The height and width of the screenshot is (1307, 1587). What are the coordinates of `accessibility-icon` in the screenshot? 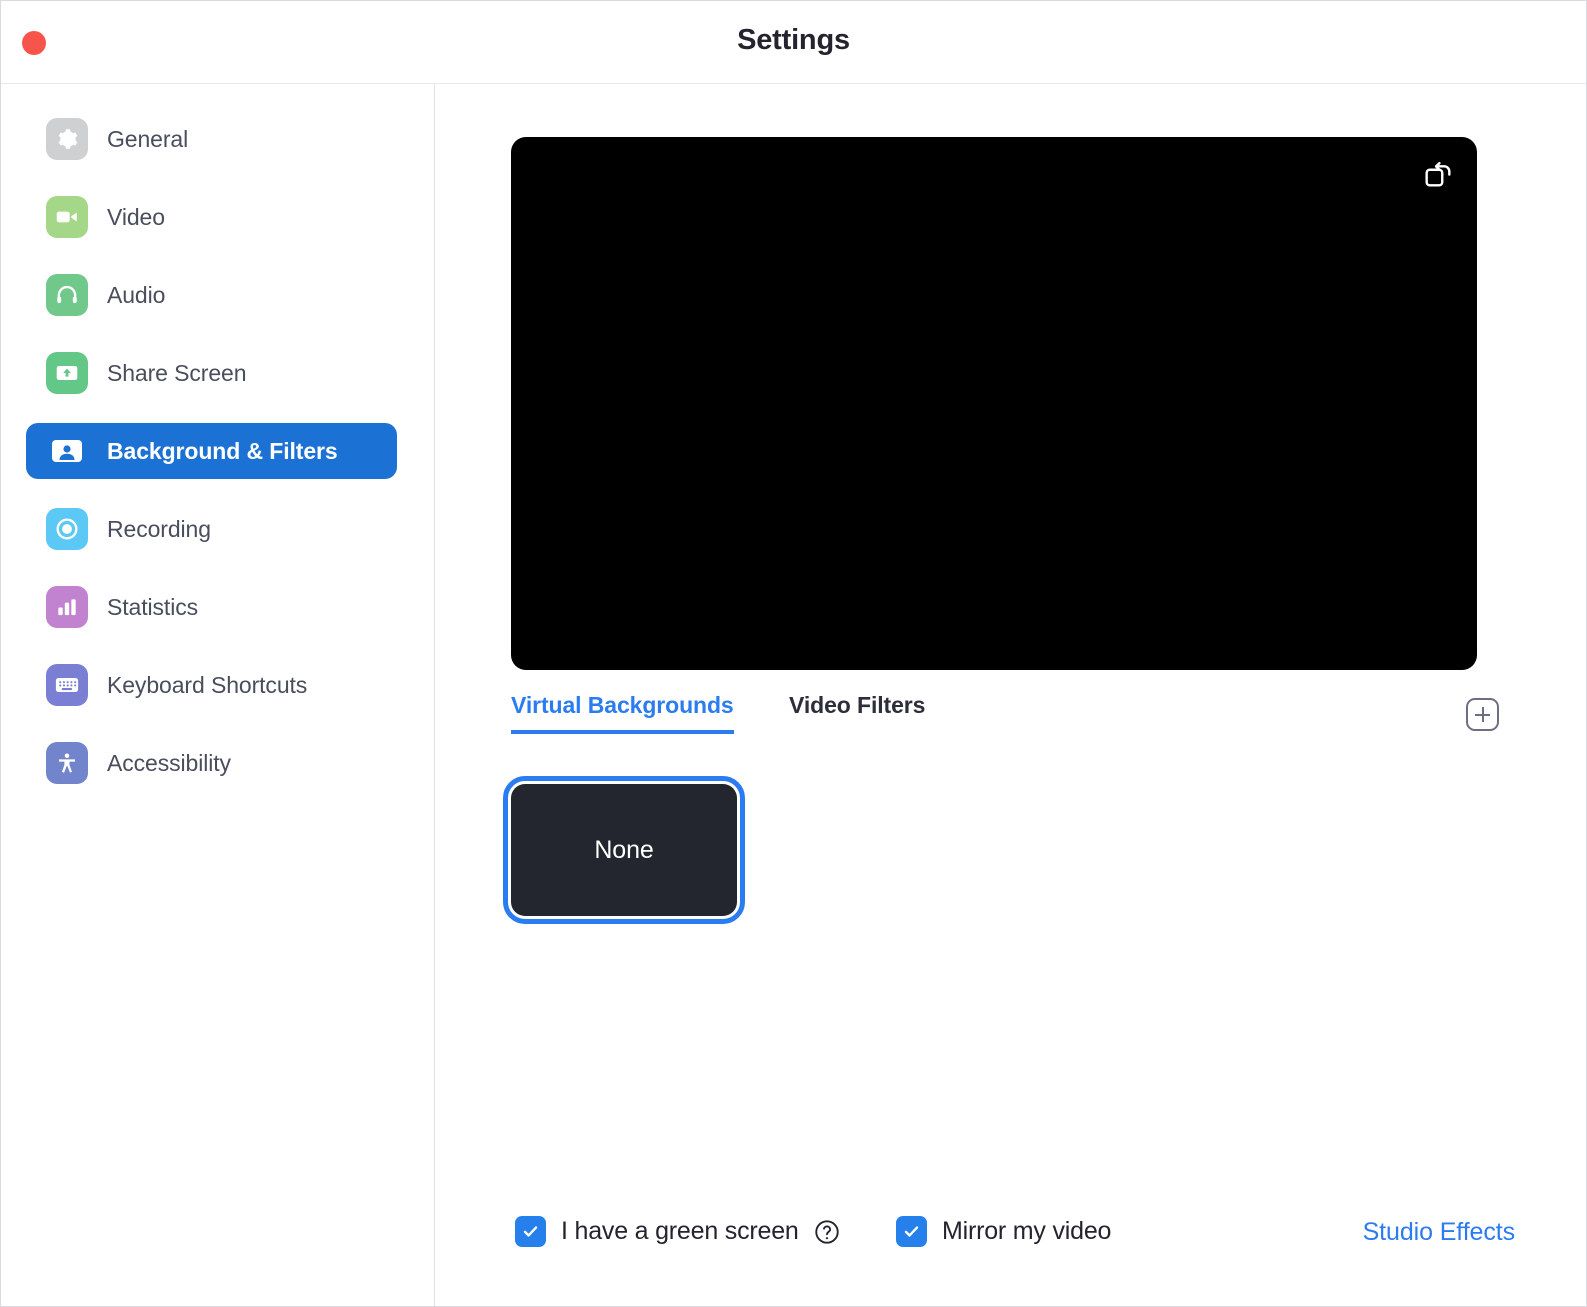 It's located at (67, 763).